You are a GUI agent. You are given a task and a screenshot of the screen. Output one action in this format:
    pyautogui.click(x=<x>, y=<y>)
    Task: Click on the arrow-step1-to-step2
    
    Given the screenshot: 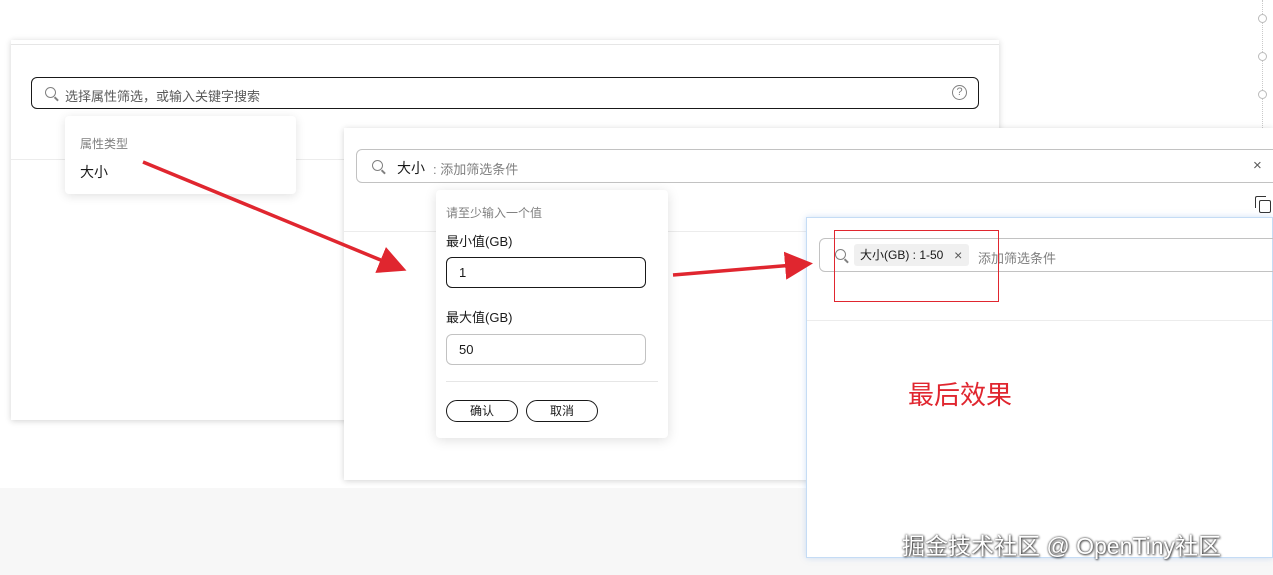 What is the action you would take?
    pyautogui.click(x=274, y=216)
    